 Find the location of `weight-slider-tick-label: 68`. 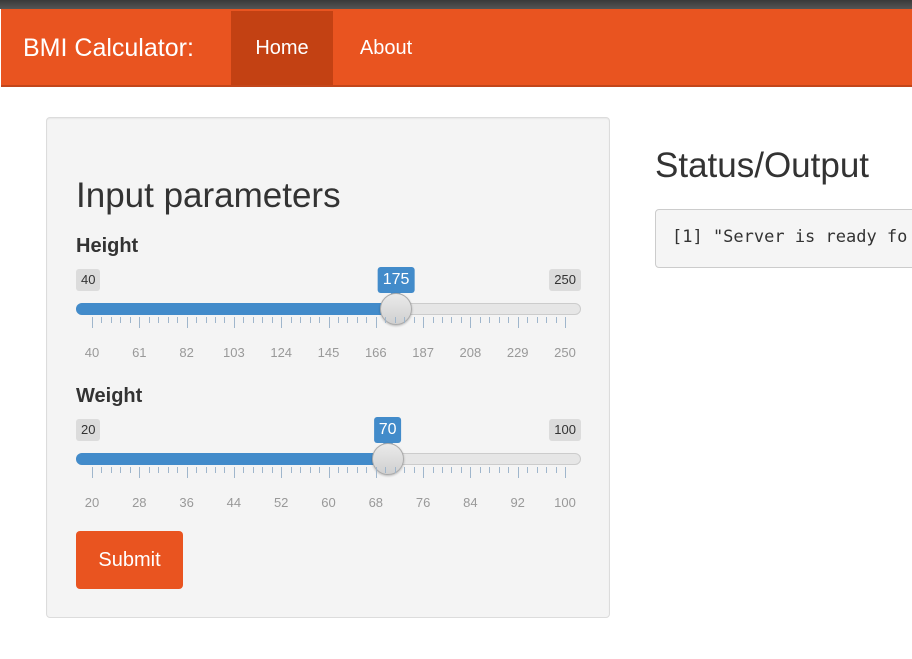

weight-slider-tick-label: 68 is located at coordinates (376, 502).